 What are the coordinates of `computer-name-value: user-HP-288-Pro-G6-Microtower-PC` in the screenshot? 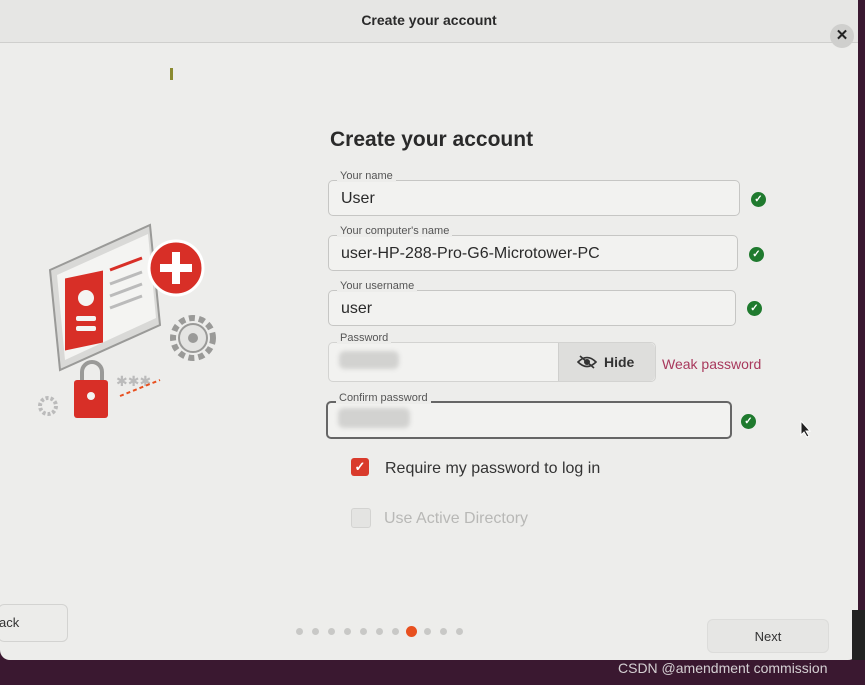 It's located at (470, 253).